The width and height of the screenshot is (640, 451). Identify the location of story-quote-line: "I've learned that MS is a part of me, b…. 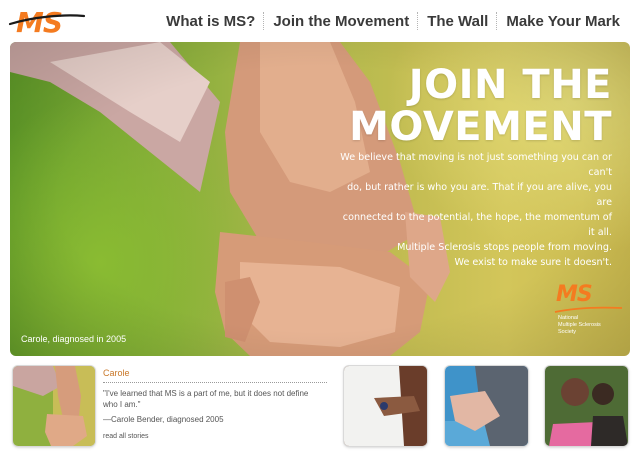
(206, 393).